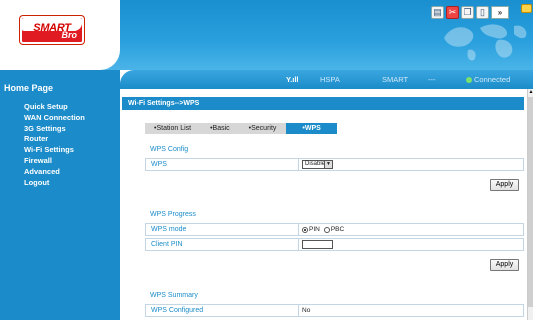 The image size is (533, 320). I want to click on signal-strength-icon: Y.ıll, so click(292, 79).